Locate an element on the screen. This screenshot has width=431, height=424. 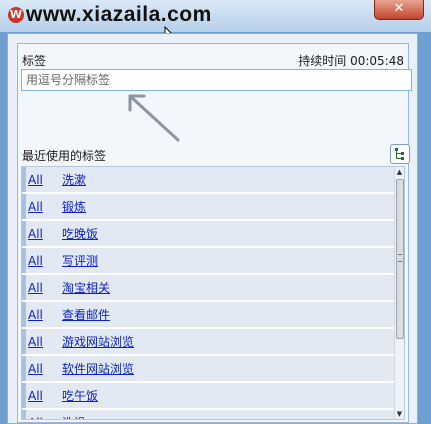
tag-row: All 淘宝相关 is located at coordinates (209, 287).